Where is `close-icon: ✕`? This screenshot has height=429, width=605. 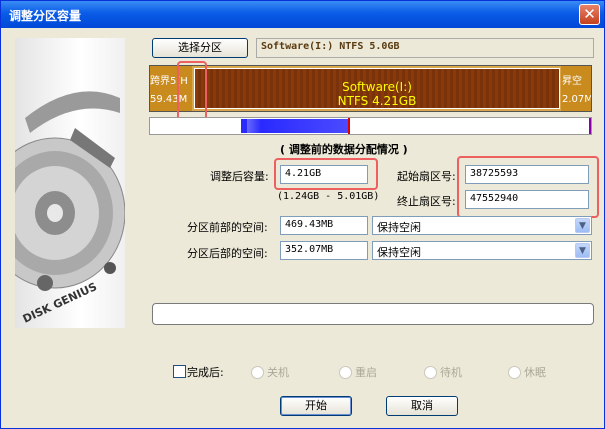
close-icon: ✕ is located at coordinates (589, 14).